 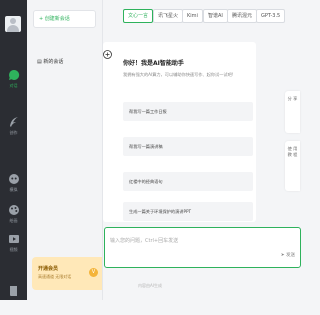 I want to click on rail-item-label: 对话, so click(x=13, y=85).